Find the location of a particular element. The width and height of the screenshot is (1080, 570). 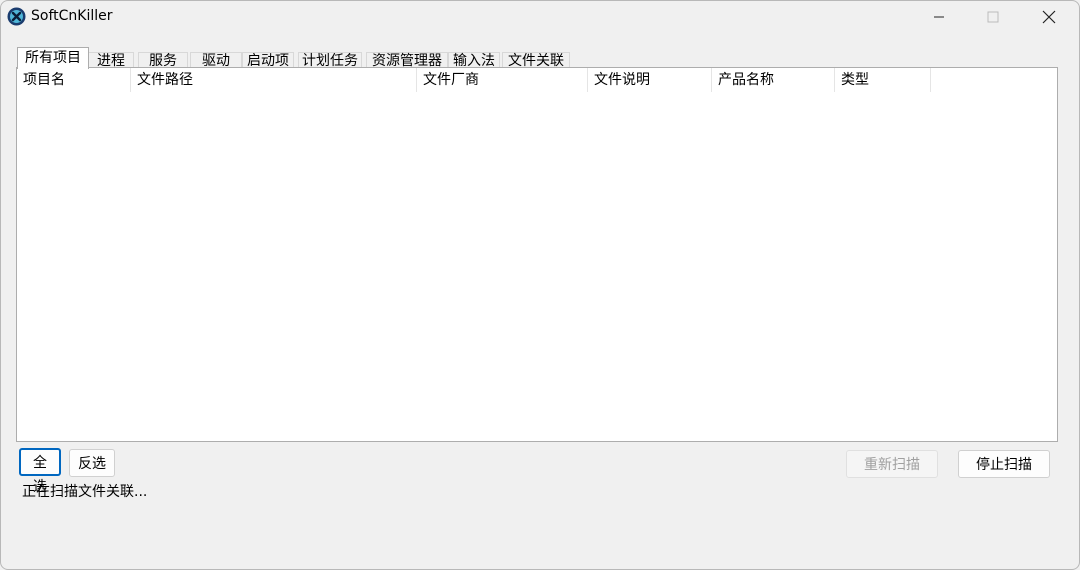

list-header: 项目名 文件路径 文件厂商 文件说明 产品名称 类型 is located at coordinates (537, 80).